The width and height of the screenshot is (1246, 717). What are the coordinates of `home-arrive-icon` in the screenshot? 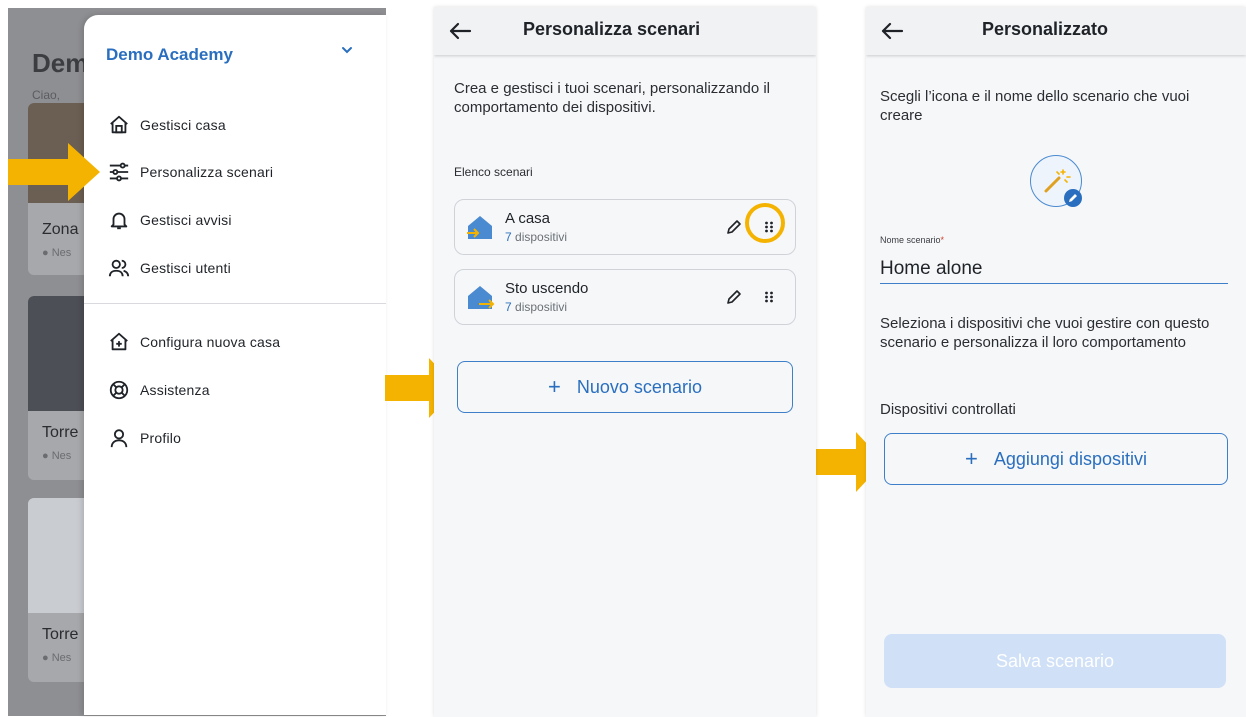 It's located at (479, 227).